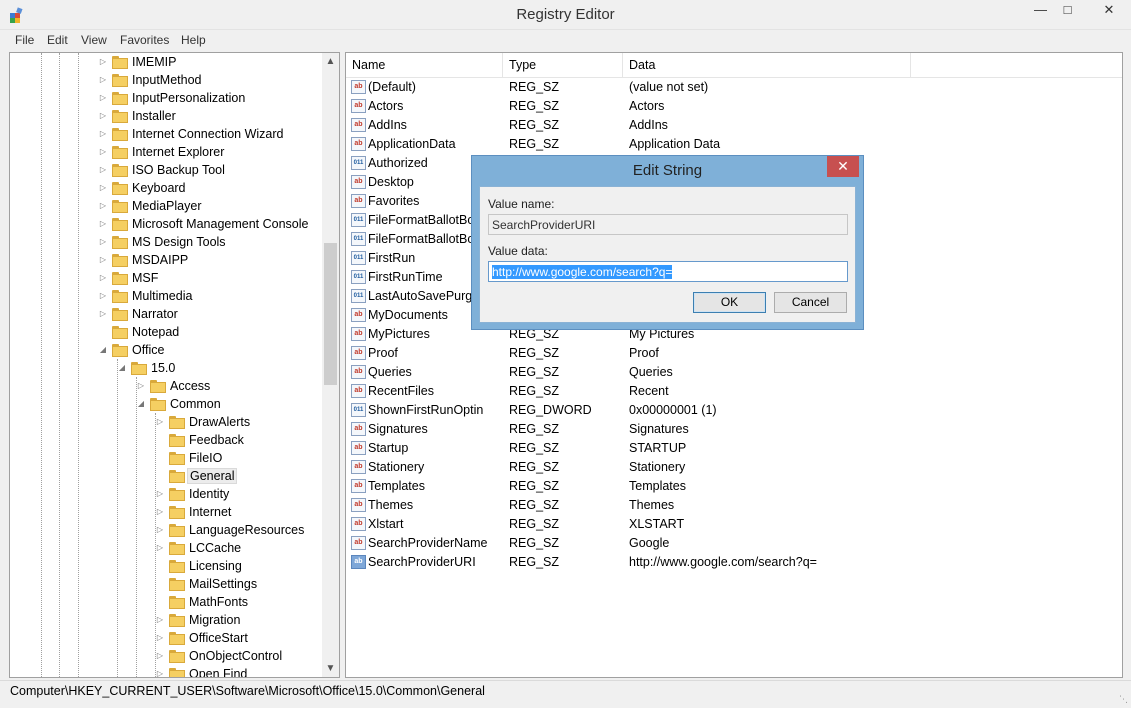  What do you see at coordinates (734, 87) in the screenshot?
I see `table-row: ab (Default) REG_SZ (value not set)` at bounding box center [734, 87].